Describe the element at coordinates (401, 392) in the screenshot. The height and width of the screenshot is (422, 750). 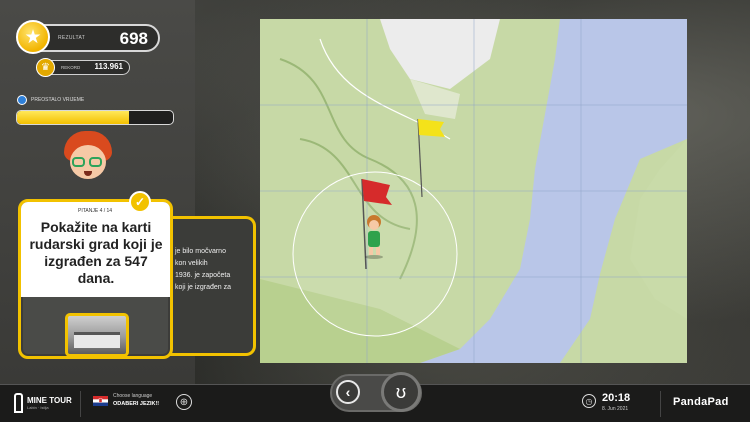
I see `panda-menu-button: ʊ` at that location.